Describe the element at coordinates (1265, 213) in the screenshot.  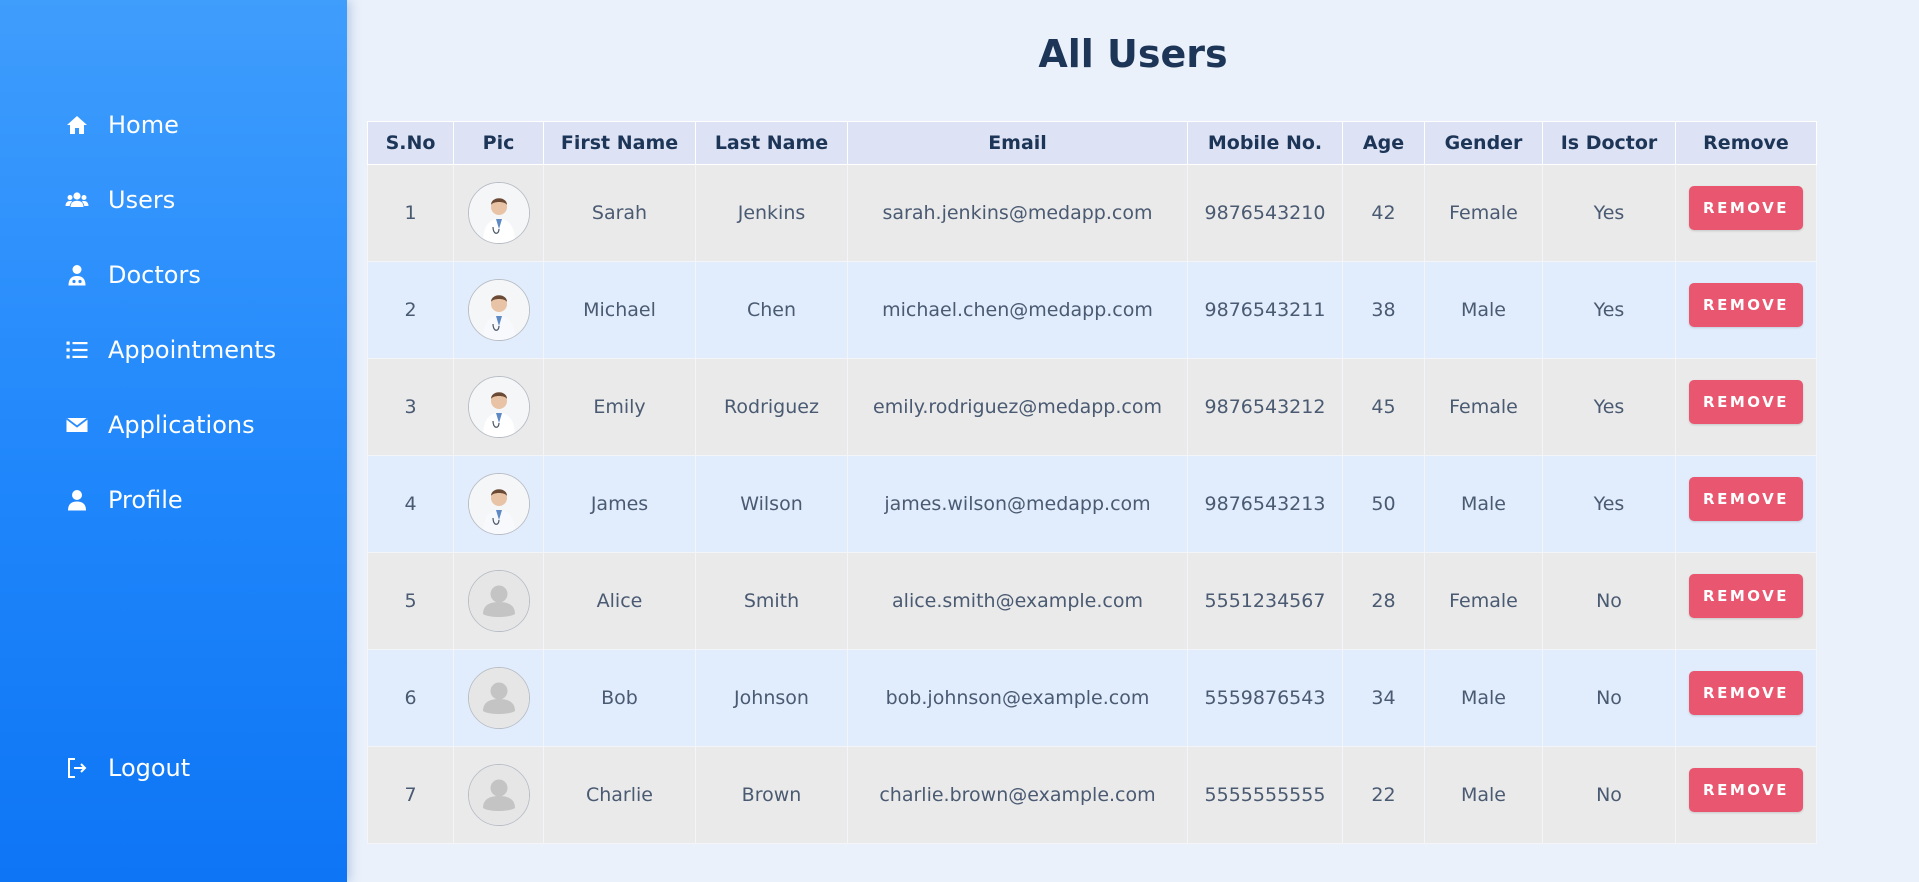
I see `cell-mobile: 9876543210` at that location.